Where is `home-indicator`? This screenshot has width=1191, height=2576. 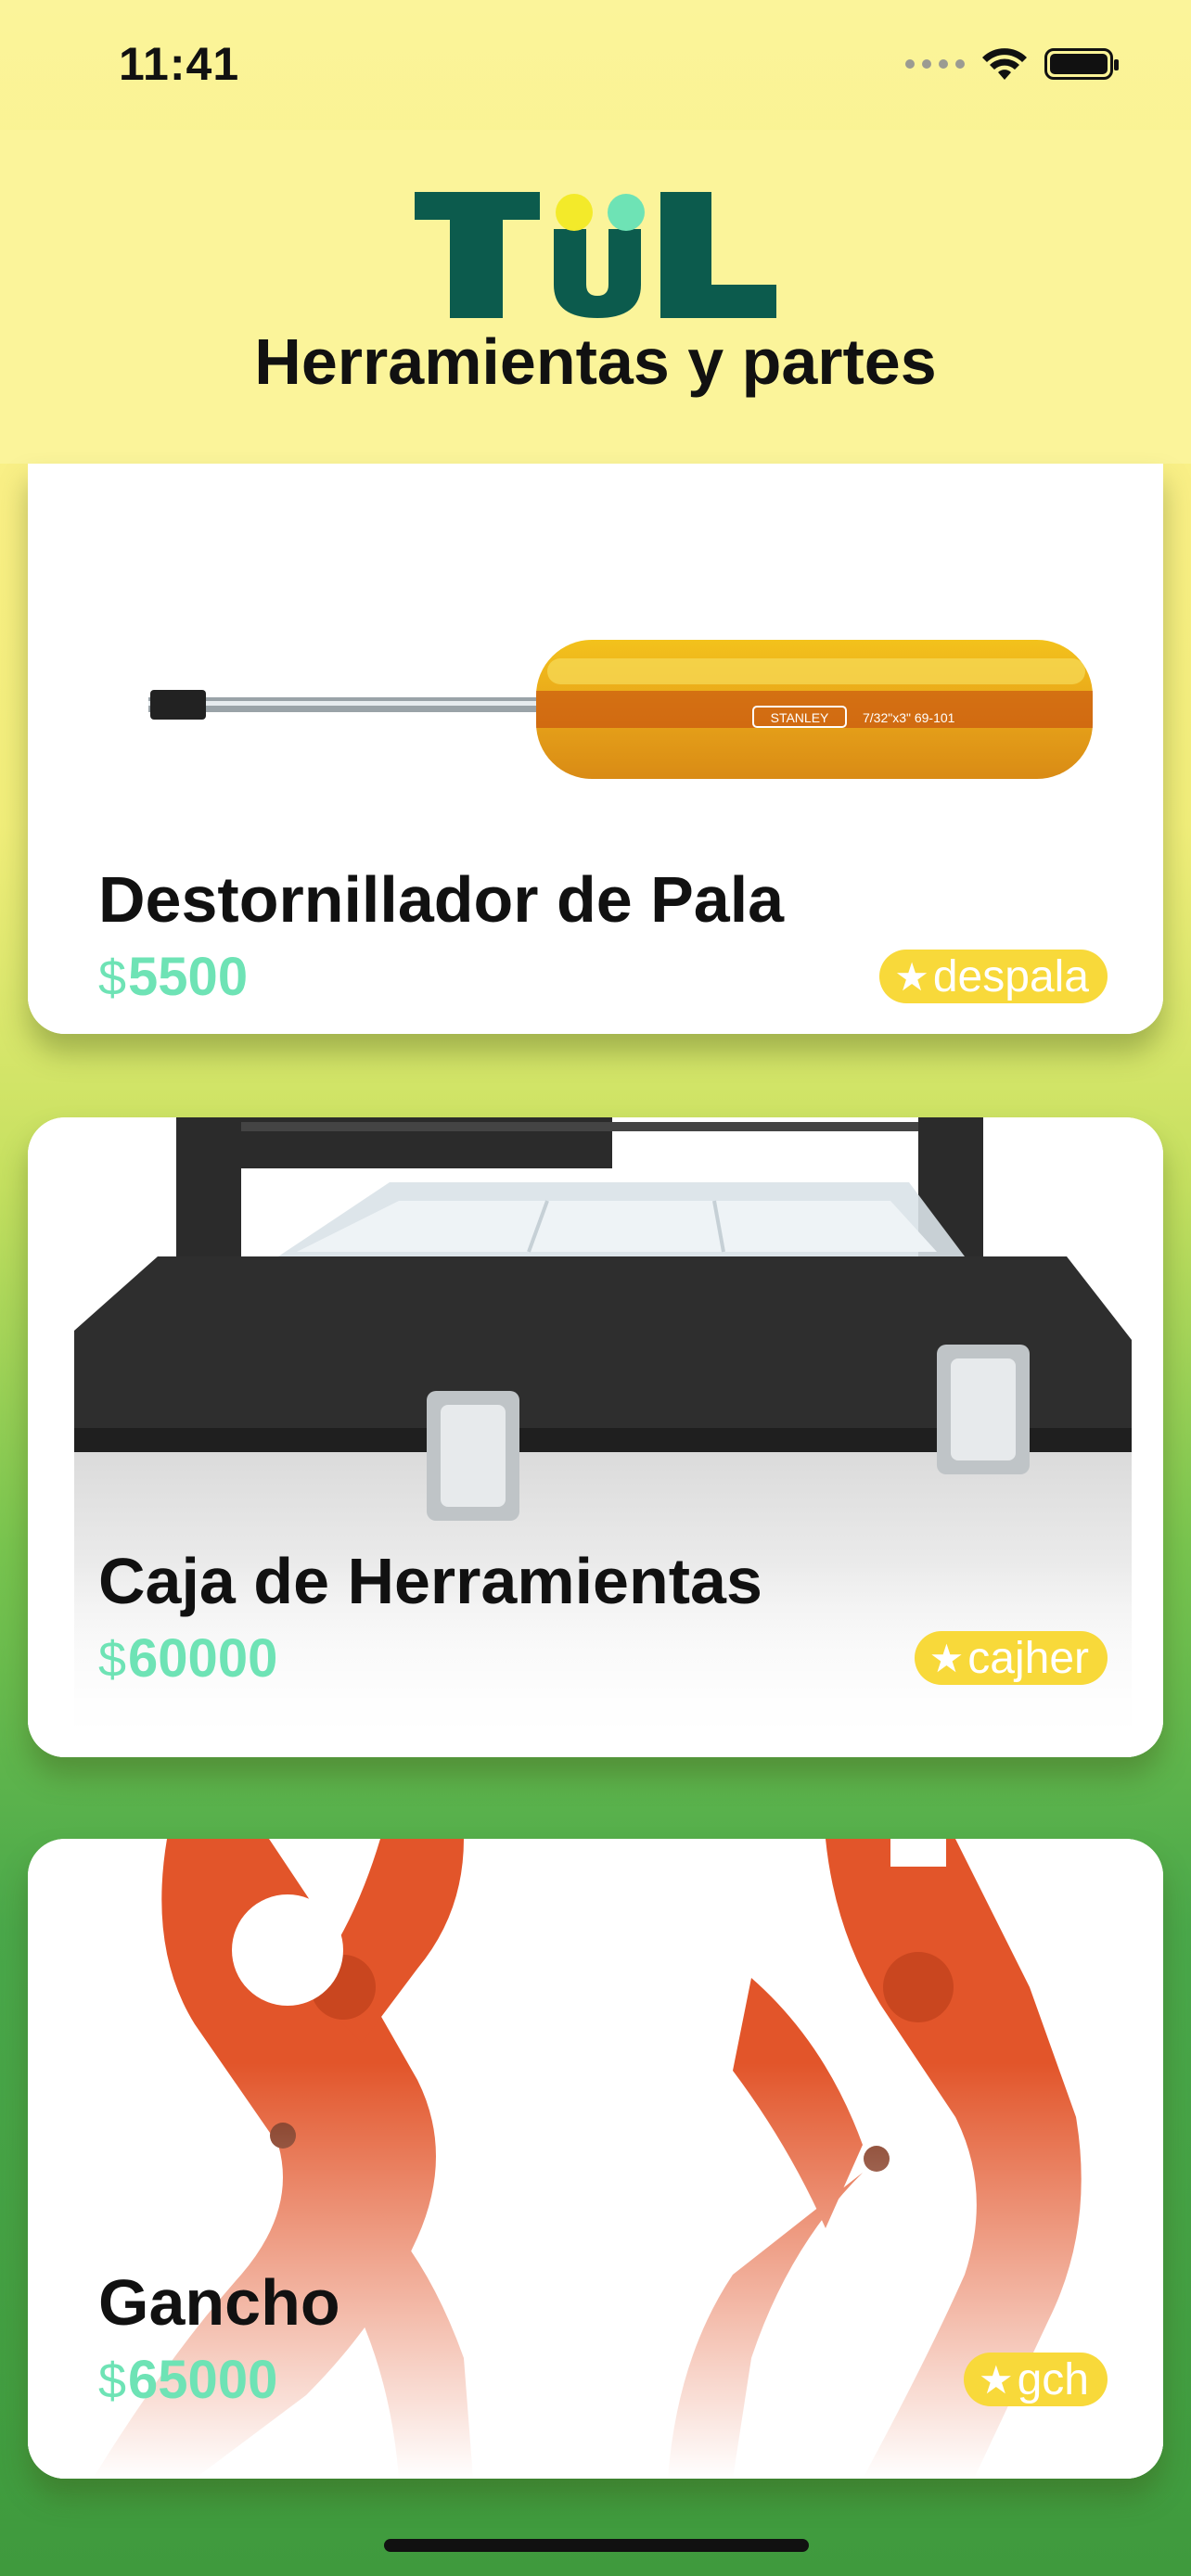
home-indicator is located at coordinates (597, 2545).